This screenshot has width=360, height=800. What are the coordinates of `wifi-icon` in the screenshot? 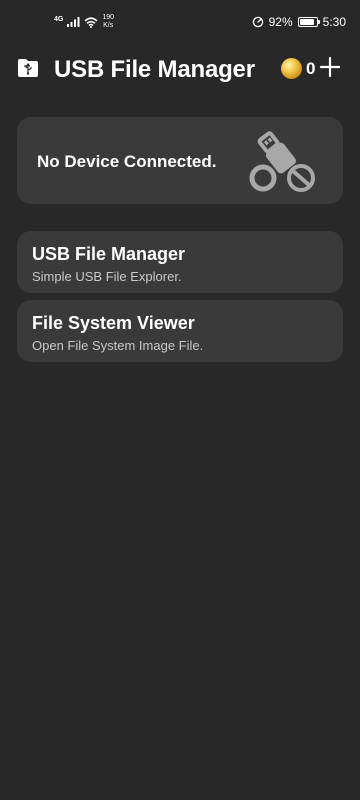 It's located at (91, 22).